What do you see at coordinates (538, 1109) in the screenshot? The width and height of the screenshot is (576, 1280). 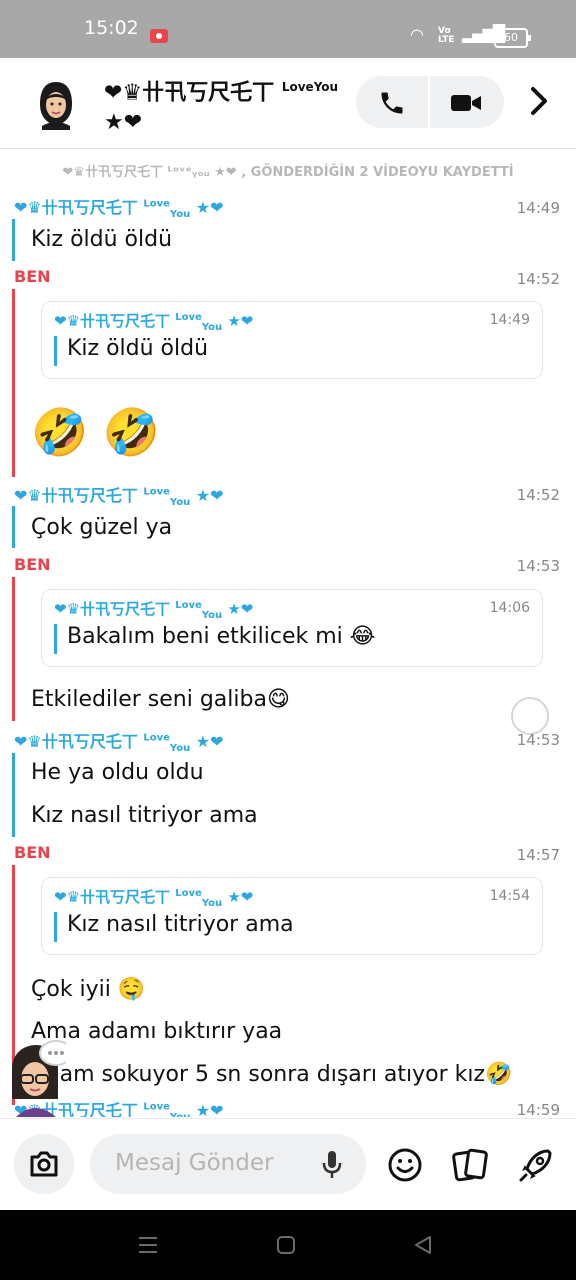 I see `message-time: 14:59` at bounding box center [538, 1109].